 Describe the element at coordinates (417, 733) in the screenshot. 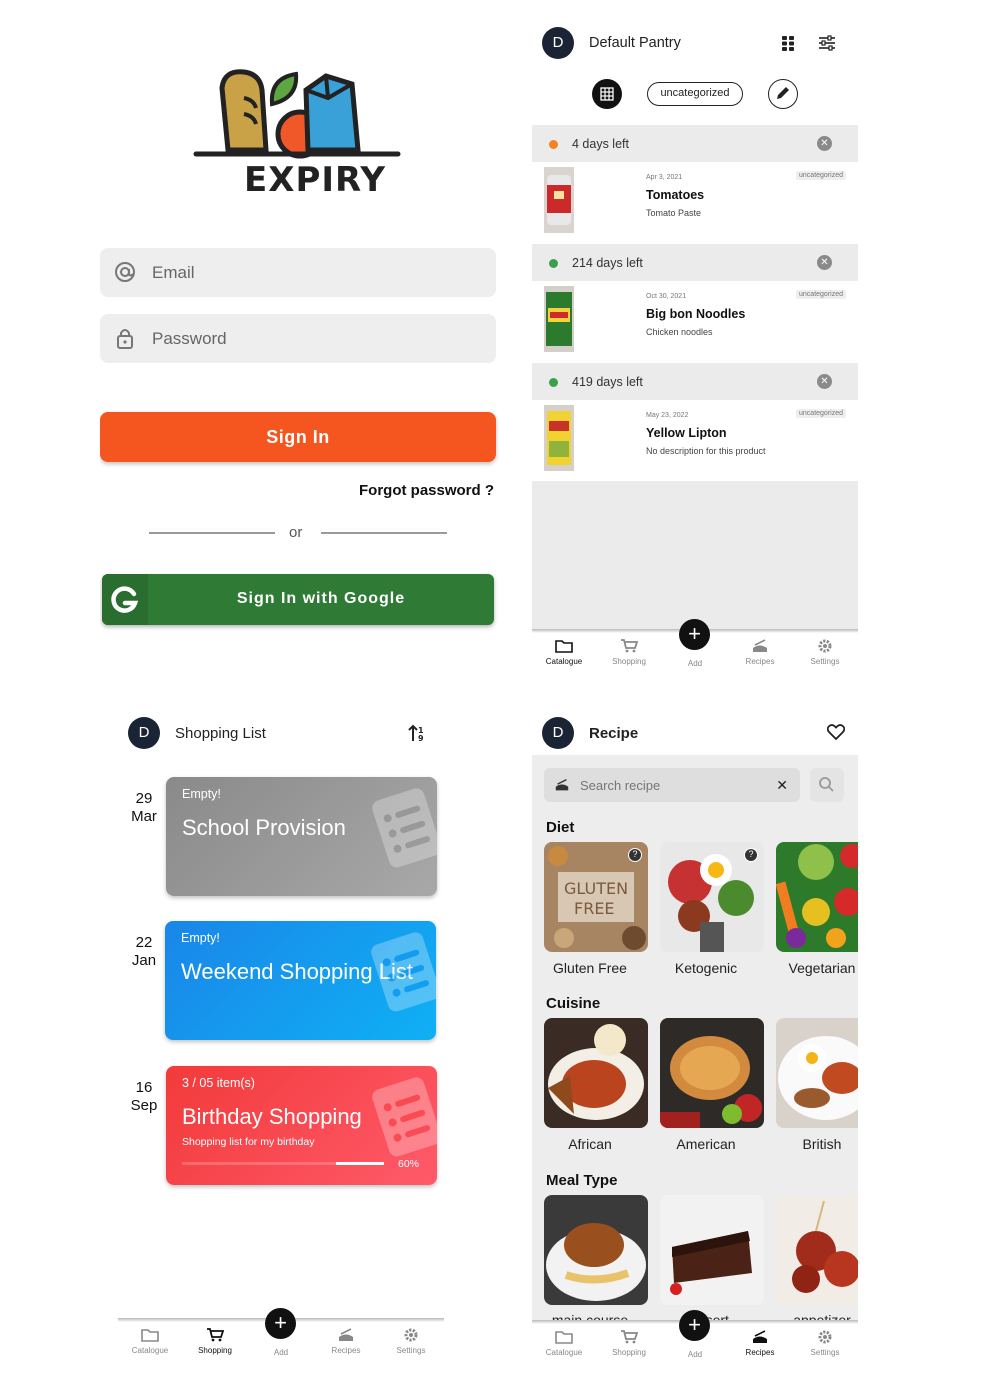

I see `sort-icon: 19` at that location.